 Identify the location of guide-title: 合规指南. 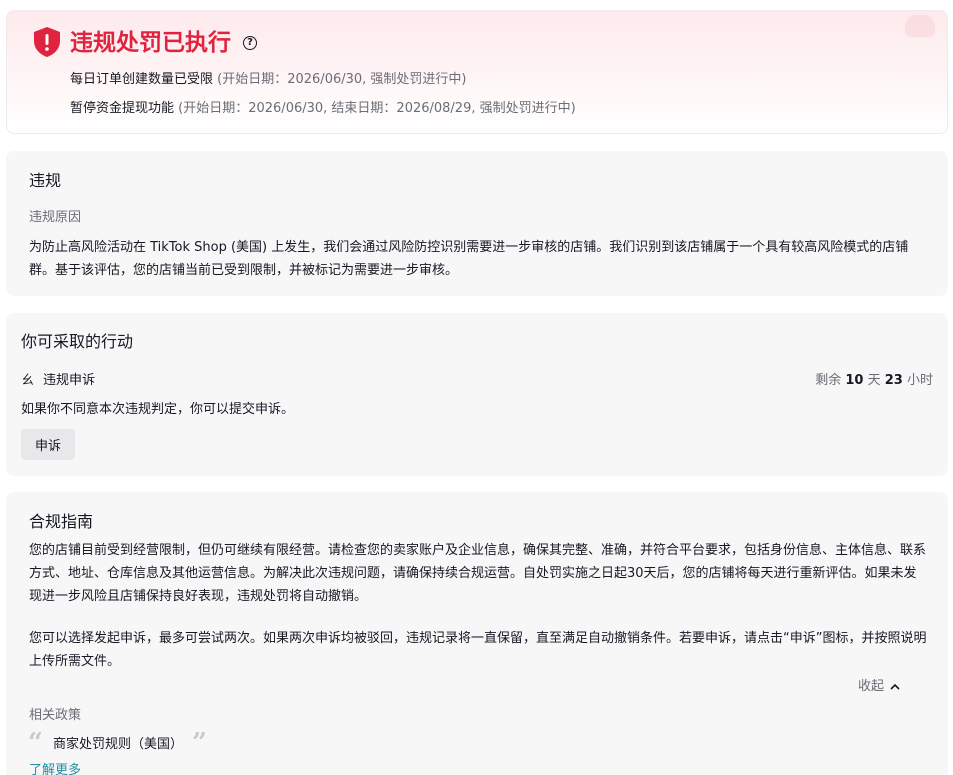
(61, 521).